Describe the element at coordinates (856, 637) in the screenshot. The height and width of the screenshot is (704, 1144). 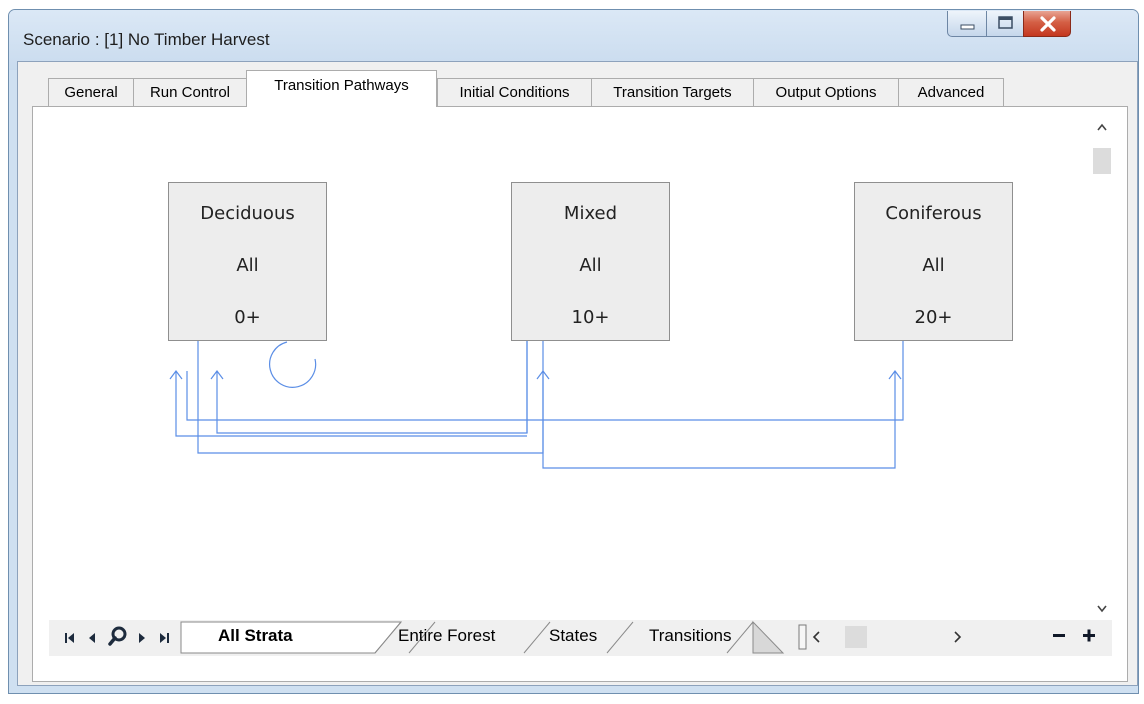
I see `horizontal-scroll-thumb` at that location.